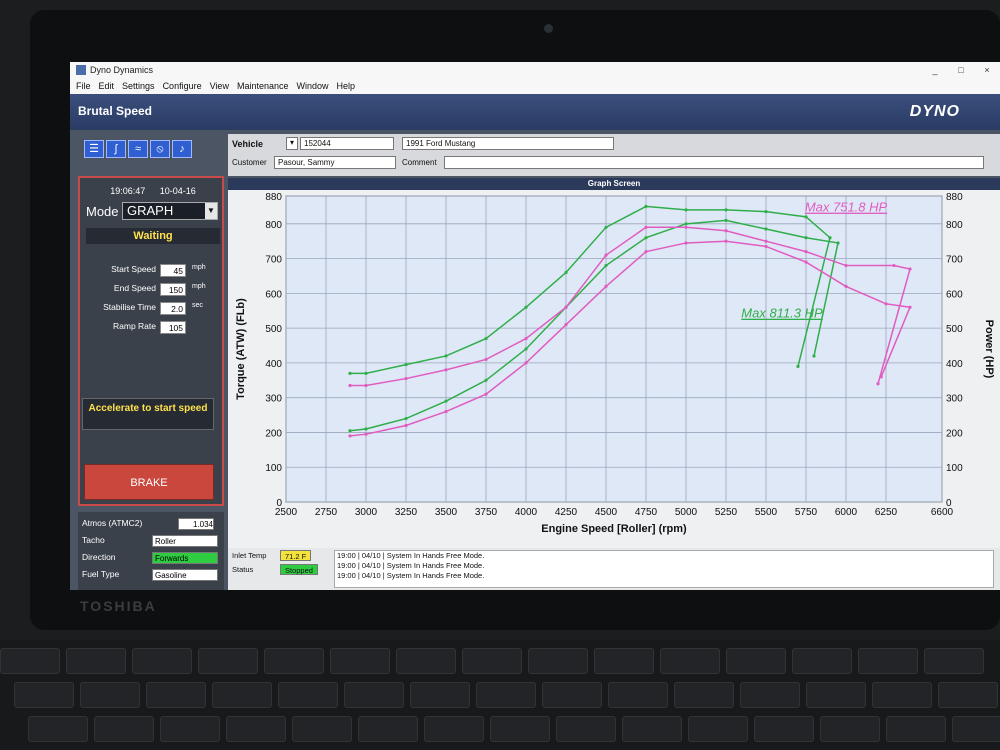 The image size is (1000, 750). I want to click on x-tick-label: 4750, so click(646, 512).